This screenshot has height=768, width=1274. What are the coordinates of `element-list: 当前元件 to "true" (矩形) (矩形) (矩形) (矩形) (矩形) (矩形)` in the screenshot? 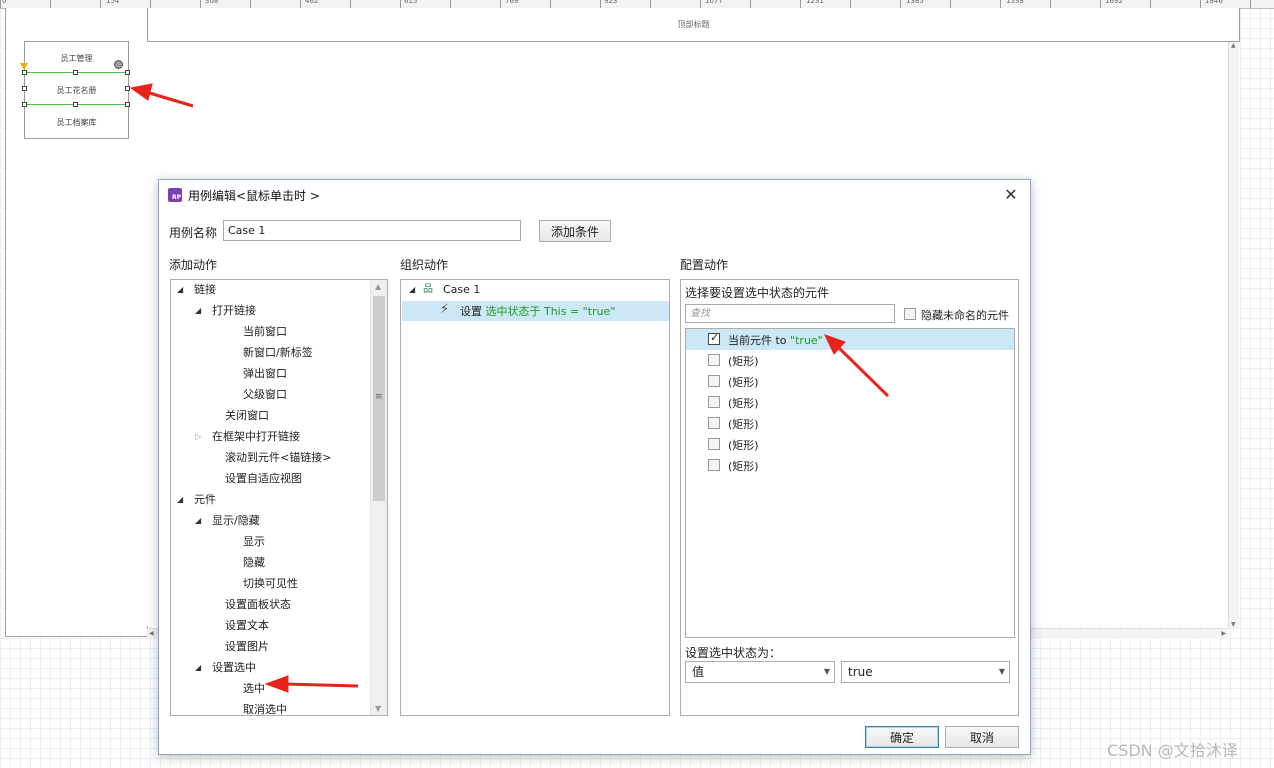 It's located at (850, 483).